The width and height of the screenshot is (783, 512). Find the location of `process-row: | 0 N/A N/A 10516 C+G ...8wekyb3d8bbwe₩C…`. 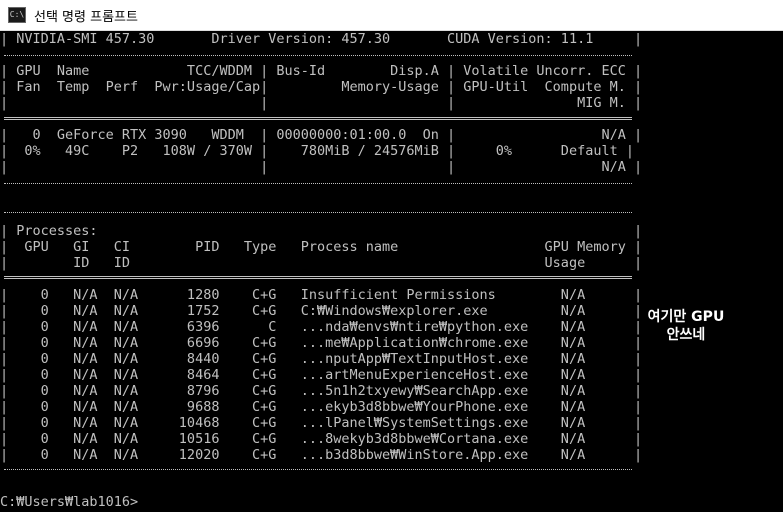

process-row: | 0 N/A N/A 10516 C+G ...8wekyb3d8bbwe₩C… is located at coordinates (321, 439).